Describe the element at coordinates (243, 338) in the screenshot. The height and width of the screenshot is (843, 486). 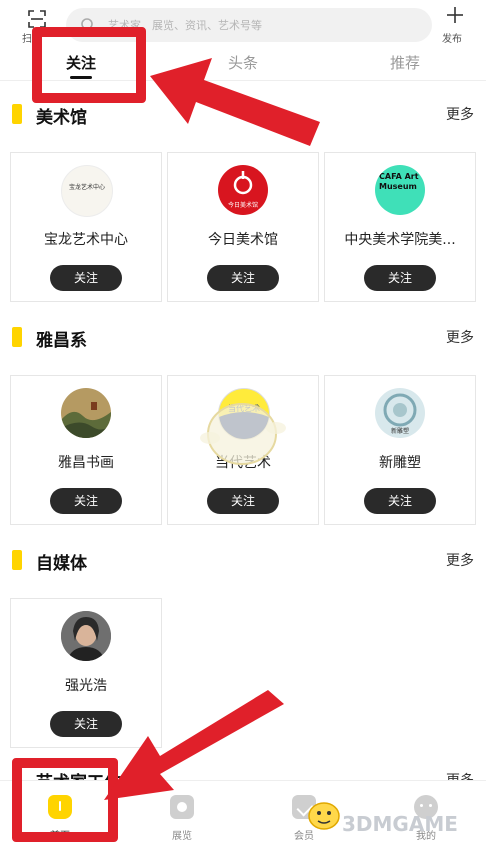
I see `section-header-artron: 雅昌系 更多` at that location.